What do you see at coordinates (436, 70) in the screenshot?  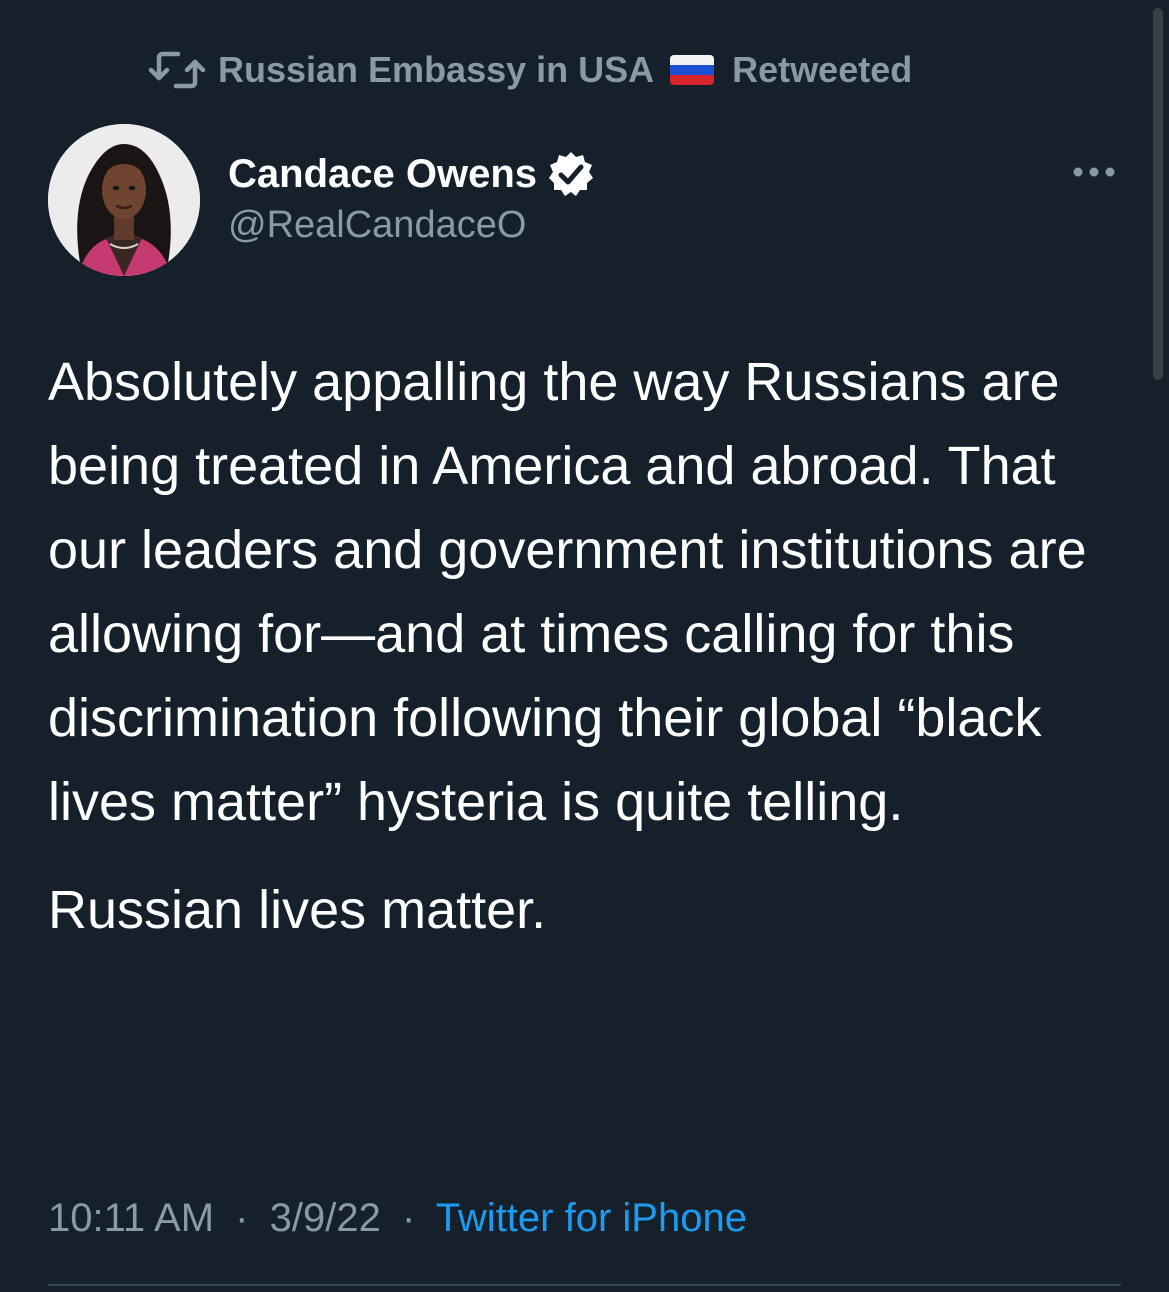 I see `retweeter-name: Russian Embassy in USA` at bounding box center [436, 70].